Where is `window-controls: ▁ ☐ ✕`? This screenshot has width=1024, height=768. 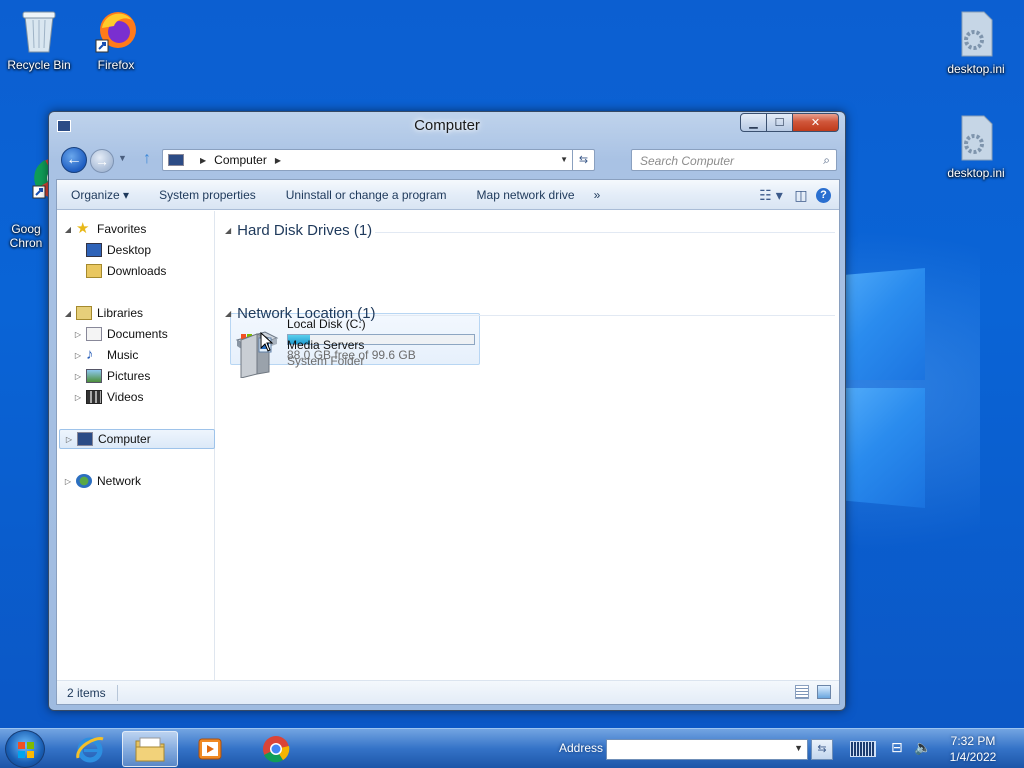 window-controls: ▁ ☐ ✕ is located at coordinates (789, 122).